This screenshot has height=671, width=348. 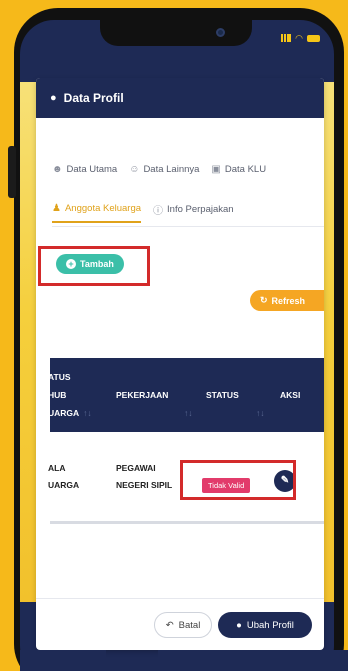 What do you see at coordinates (222, 395) in the screenshot?
I see `header-text: STATUS` at bounding box center [222, 395].